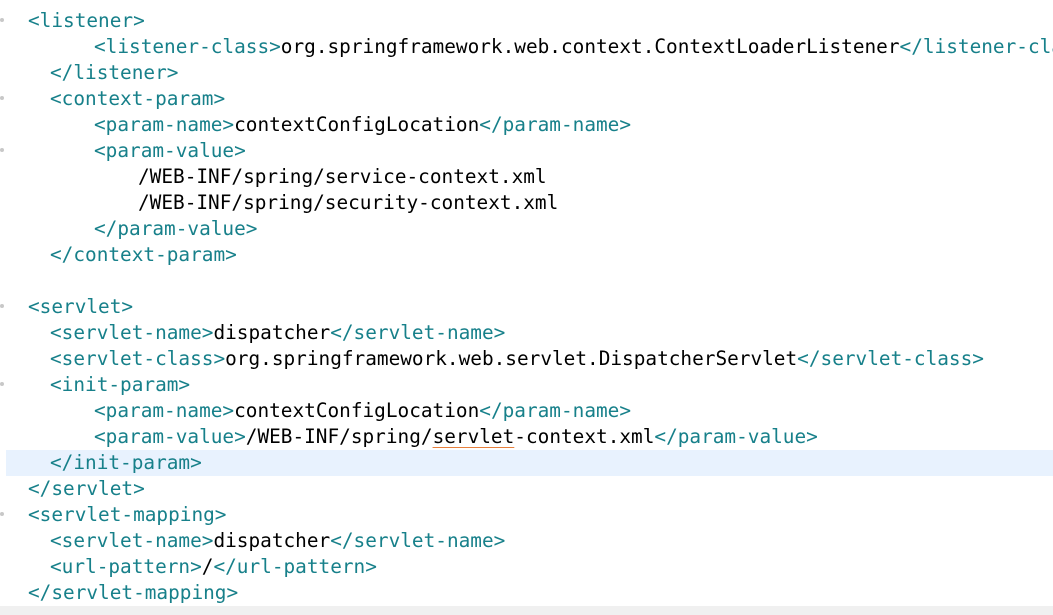 The width and height of the screenshot is (1053, 615). Describe the element at coordinates (584, 436) in the screenshot. I see `xml-text: -context.xml` at that location.